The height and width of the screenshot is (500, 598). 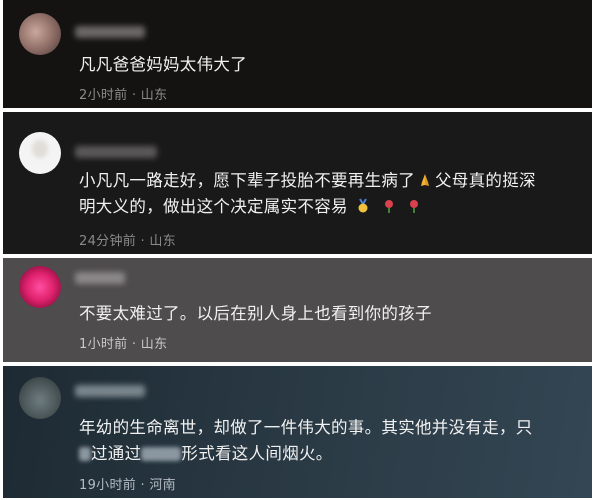 I want to click on comment-meta: 19小时前 · 河南, so click(x=127, y=483).